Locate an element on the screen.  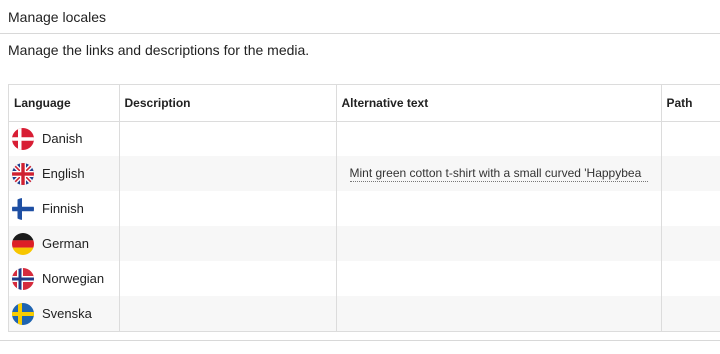
language-name: Danish is located at coordinates (62, 139).